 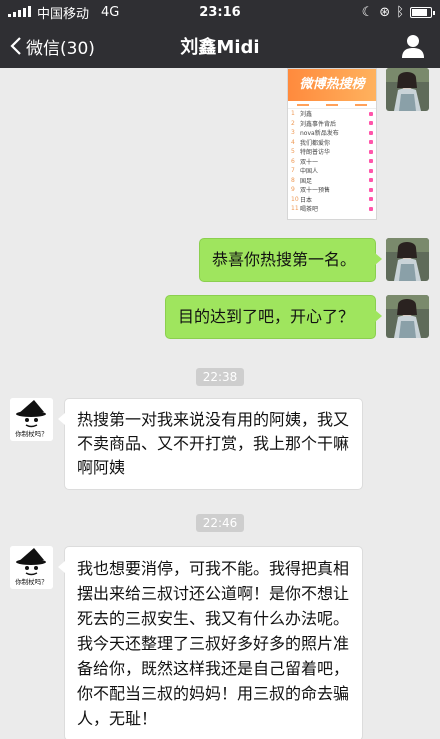 I want to click on ranking-number: 2, so click(x=293, y=123).